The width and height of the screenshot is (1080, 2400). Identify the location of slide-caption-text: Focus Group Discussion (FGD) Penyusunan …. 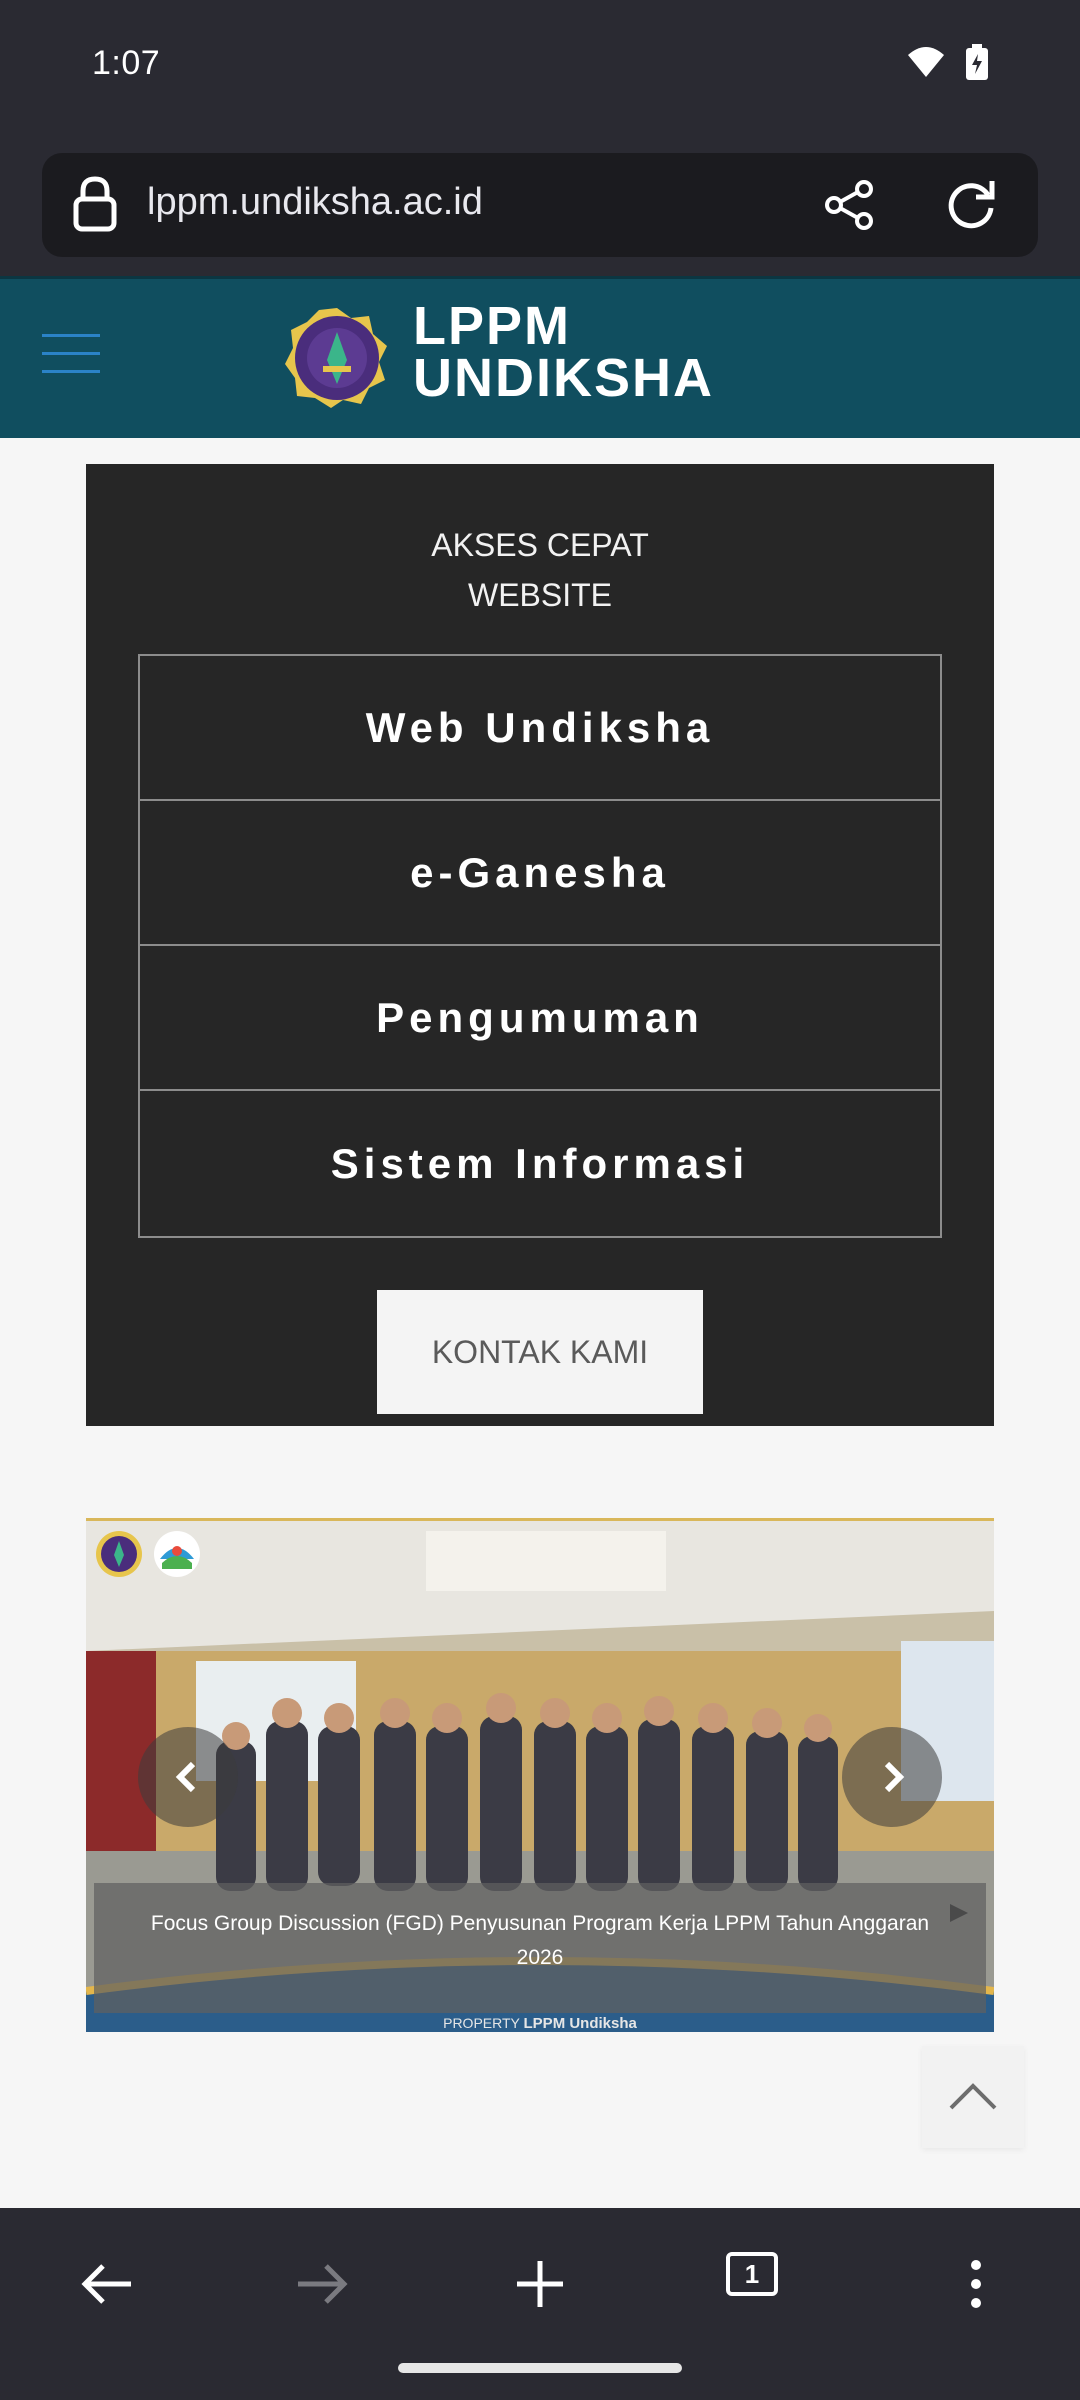
(540, 1940).